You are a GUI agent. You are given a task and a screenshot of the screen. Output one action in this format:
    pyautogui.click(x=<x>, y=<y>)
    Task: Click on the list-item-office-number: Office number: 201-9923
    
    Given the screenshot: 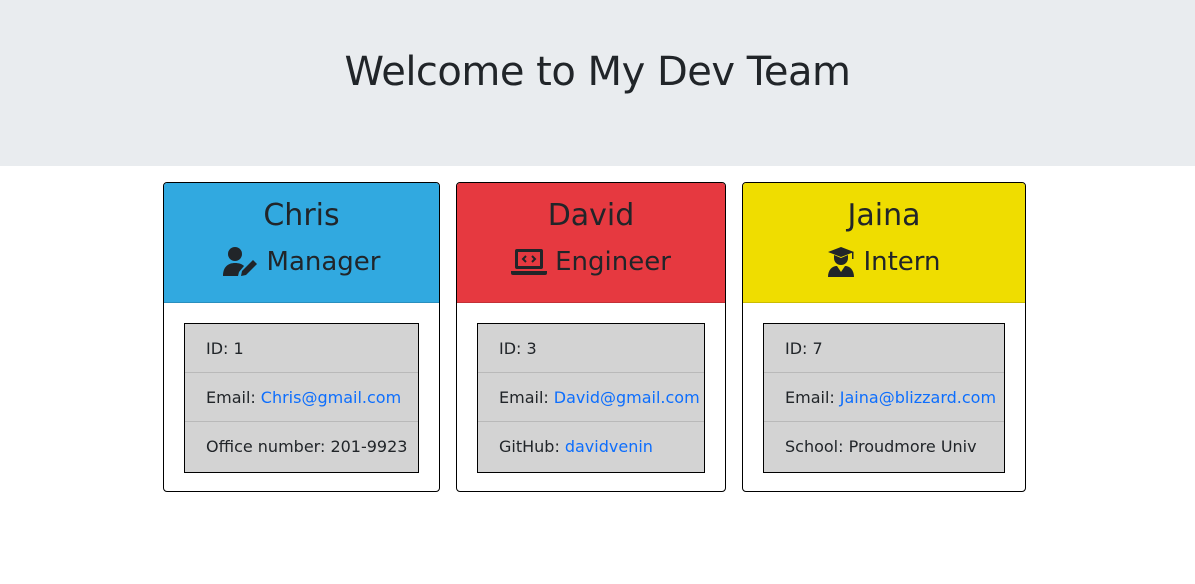 What is the action you would take?
    pyautogui.click(x=301, y=446)
    